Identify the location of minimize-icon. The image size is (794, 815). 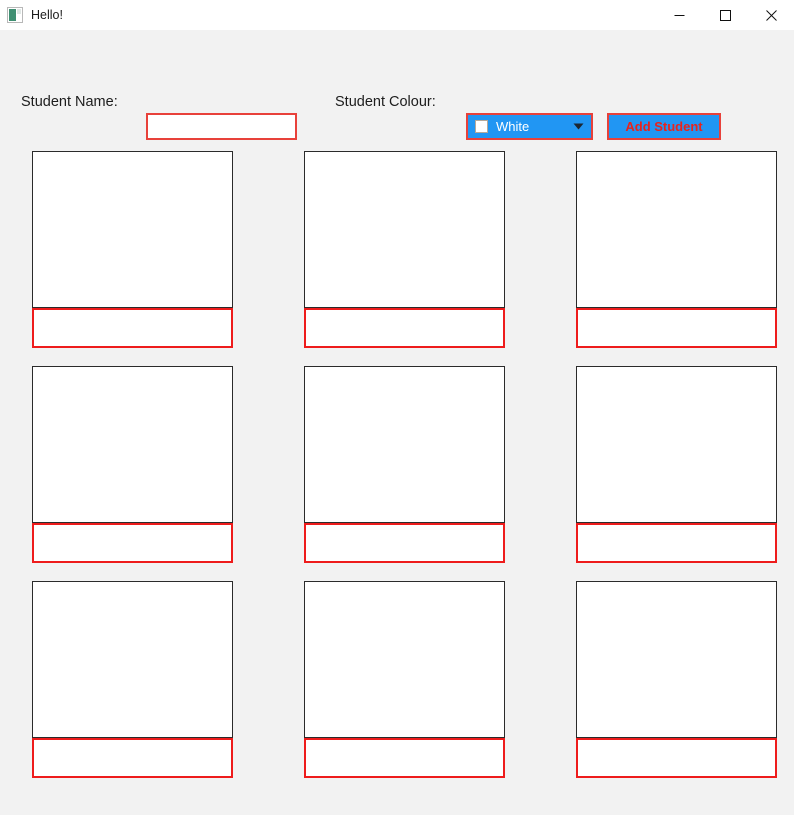
(679, 15).